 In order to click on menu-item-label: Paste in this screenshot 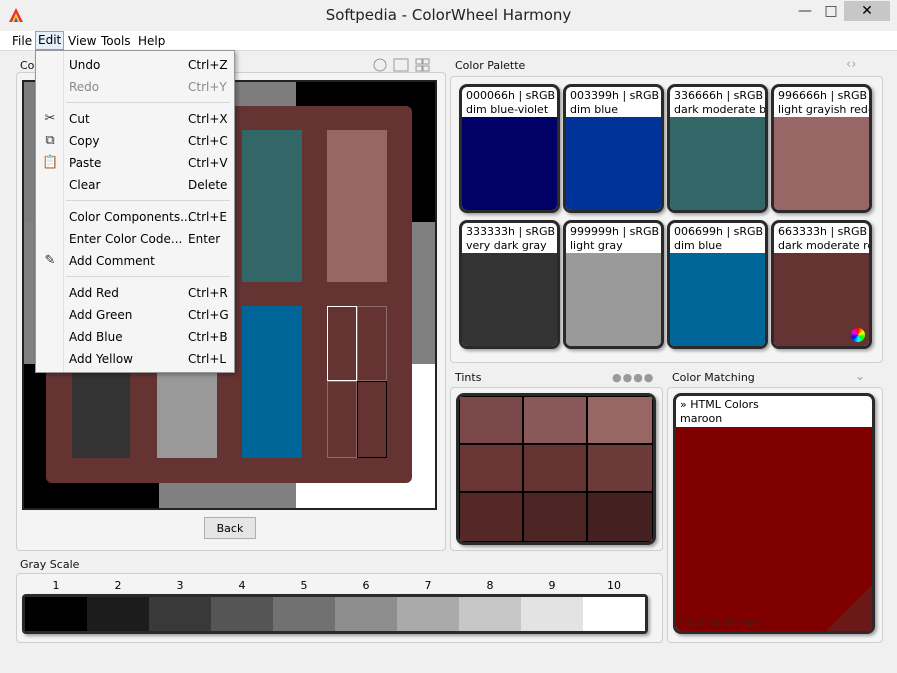, I will do `click(85, 163)`.